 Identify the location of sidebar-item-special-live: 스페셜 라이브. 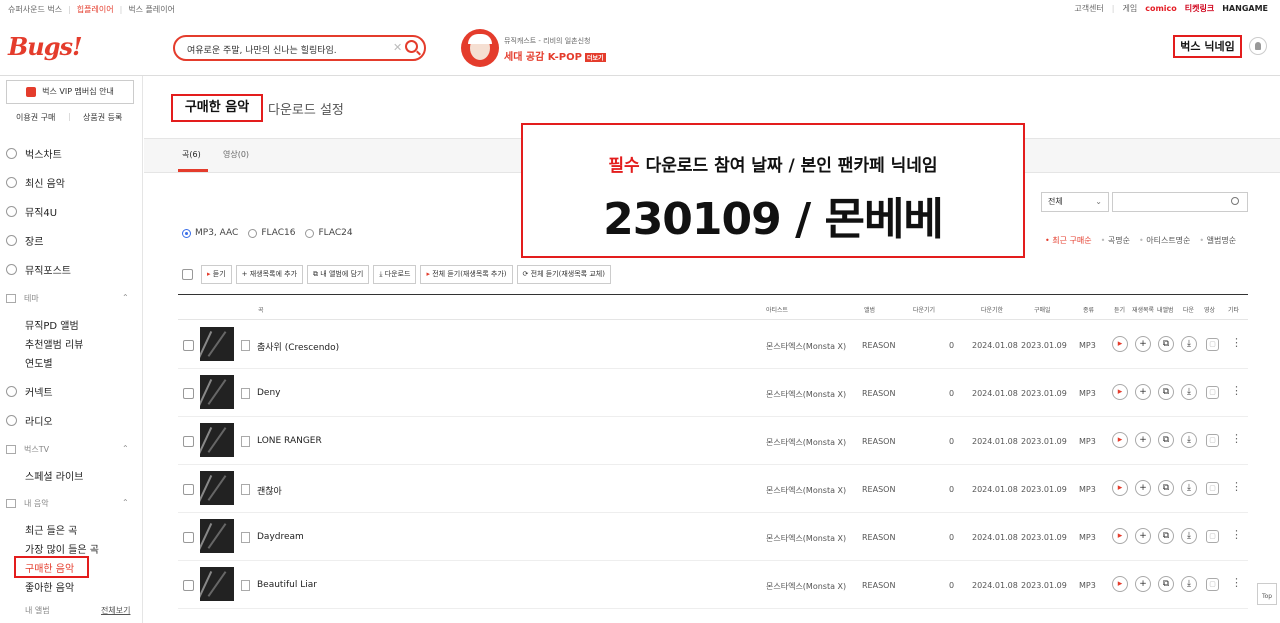
(54, 475).